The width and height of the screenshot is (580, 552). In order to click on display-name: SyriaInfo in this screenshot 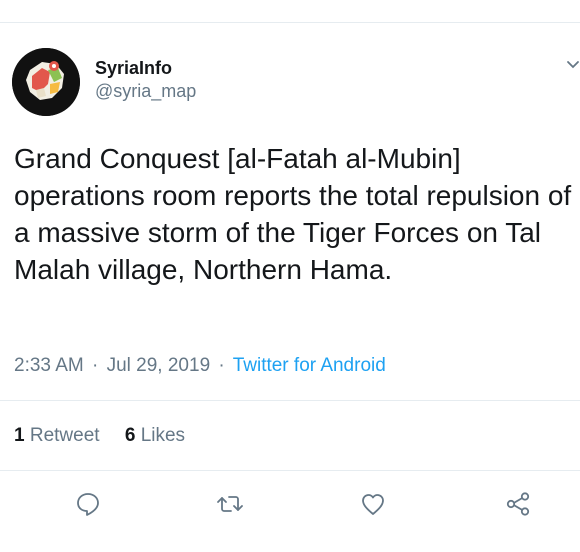, I will do `click(145, 68)`.